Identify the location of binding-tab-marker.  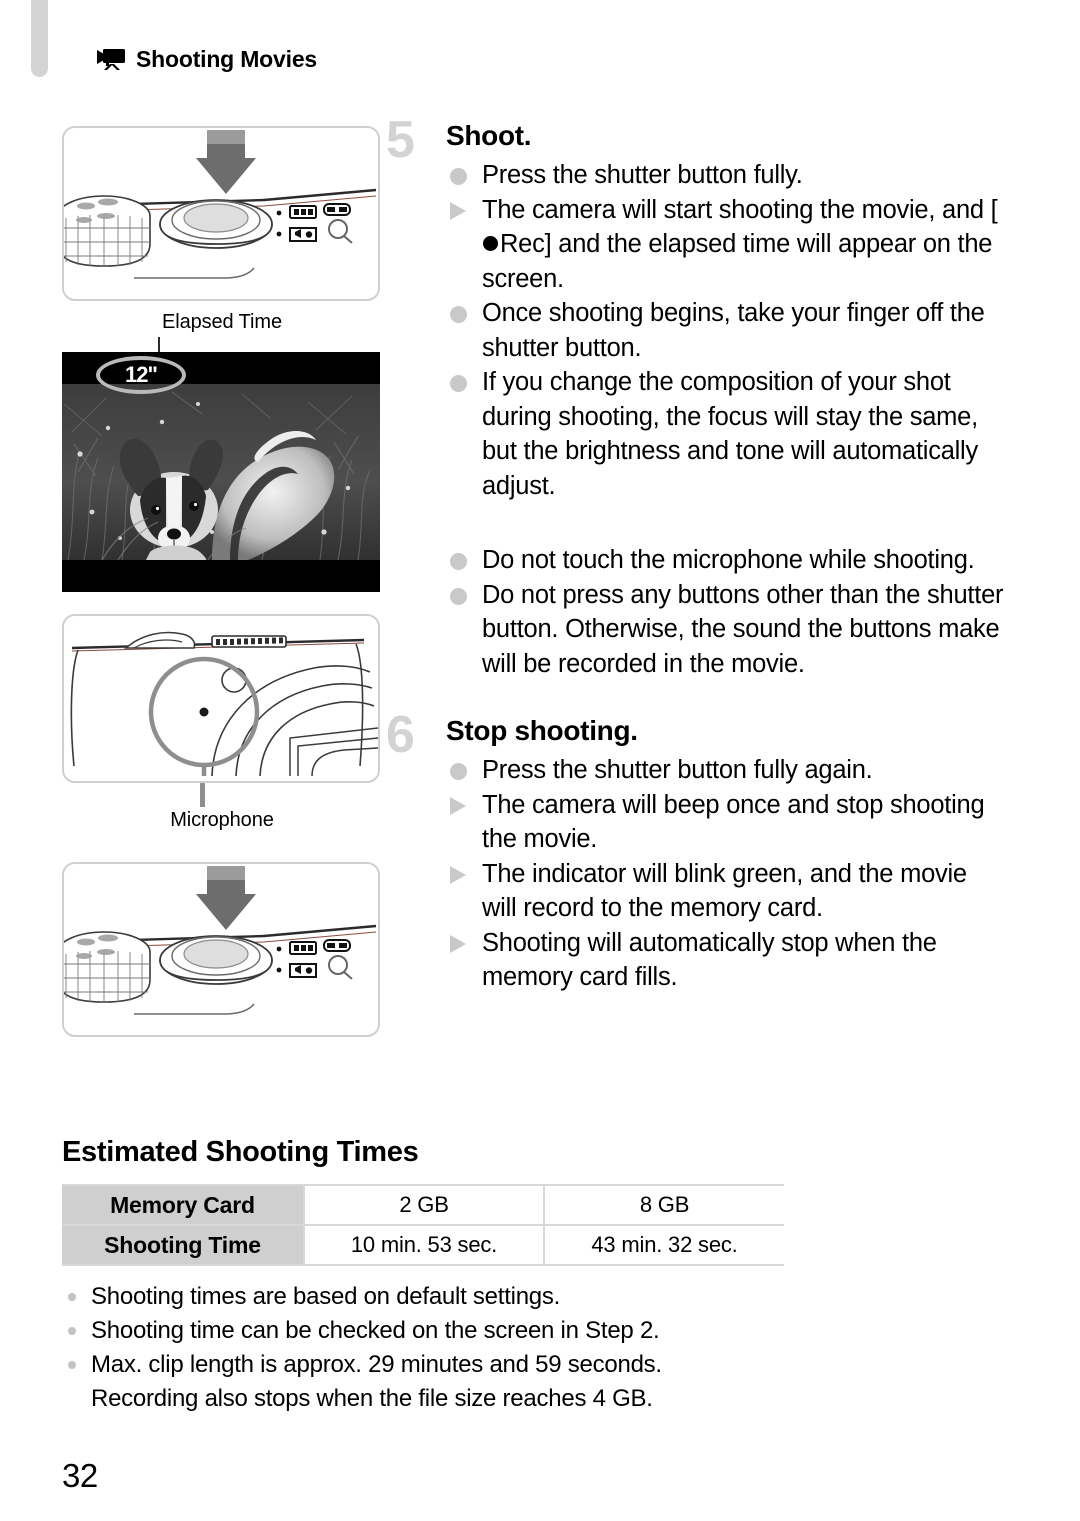
(39, 38).